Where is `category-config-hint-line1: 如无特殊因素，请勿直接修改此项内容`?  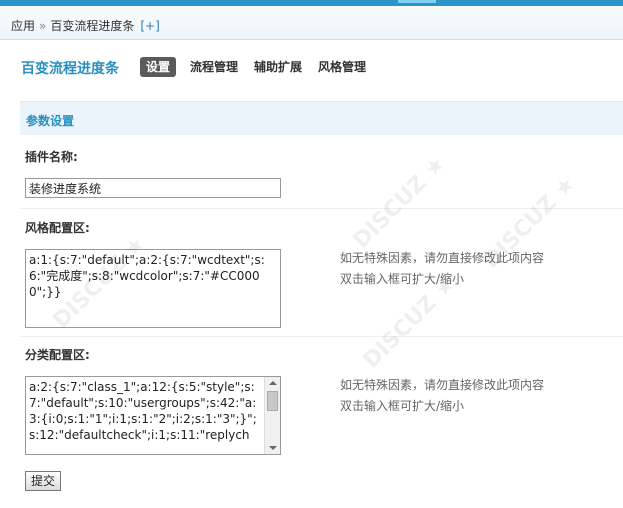 category-config-hint-line1: 如无特殊因素，请勿直接修改此项内容 is located at coordinates (442, 385).